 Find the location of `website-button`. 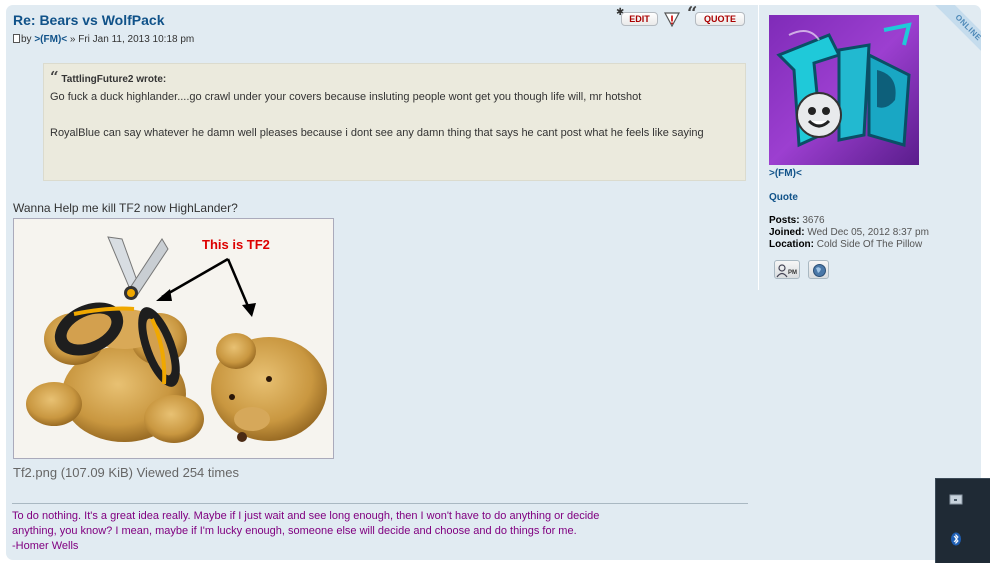

website-button is located at coordinates (818, 269).